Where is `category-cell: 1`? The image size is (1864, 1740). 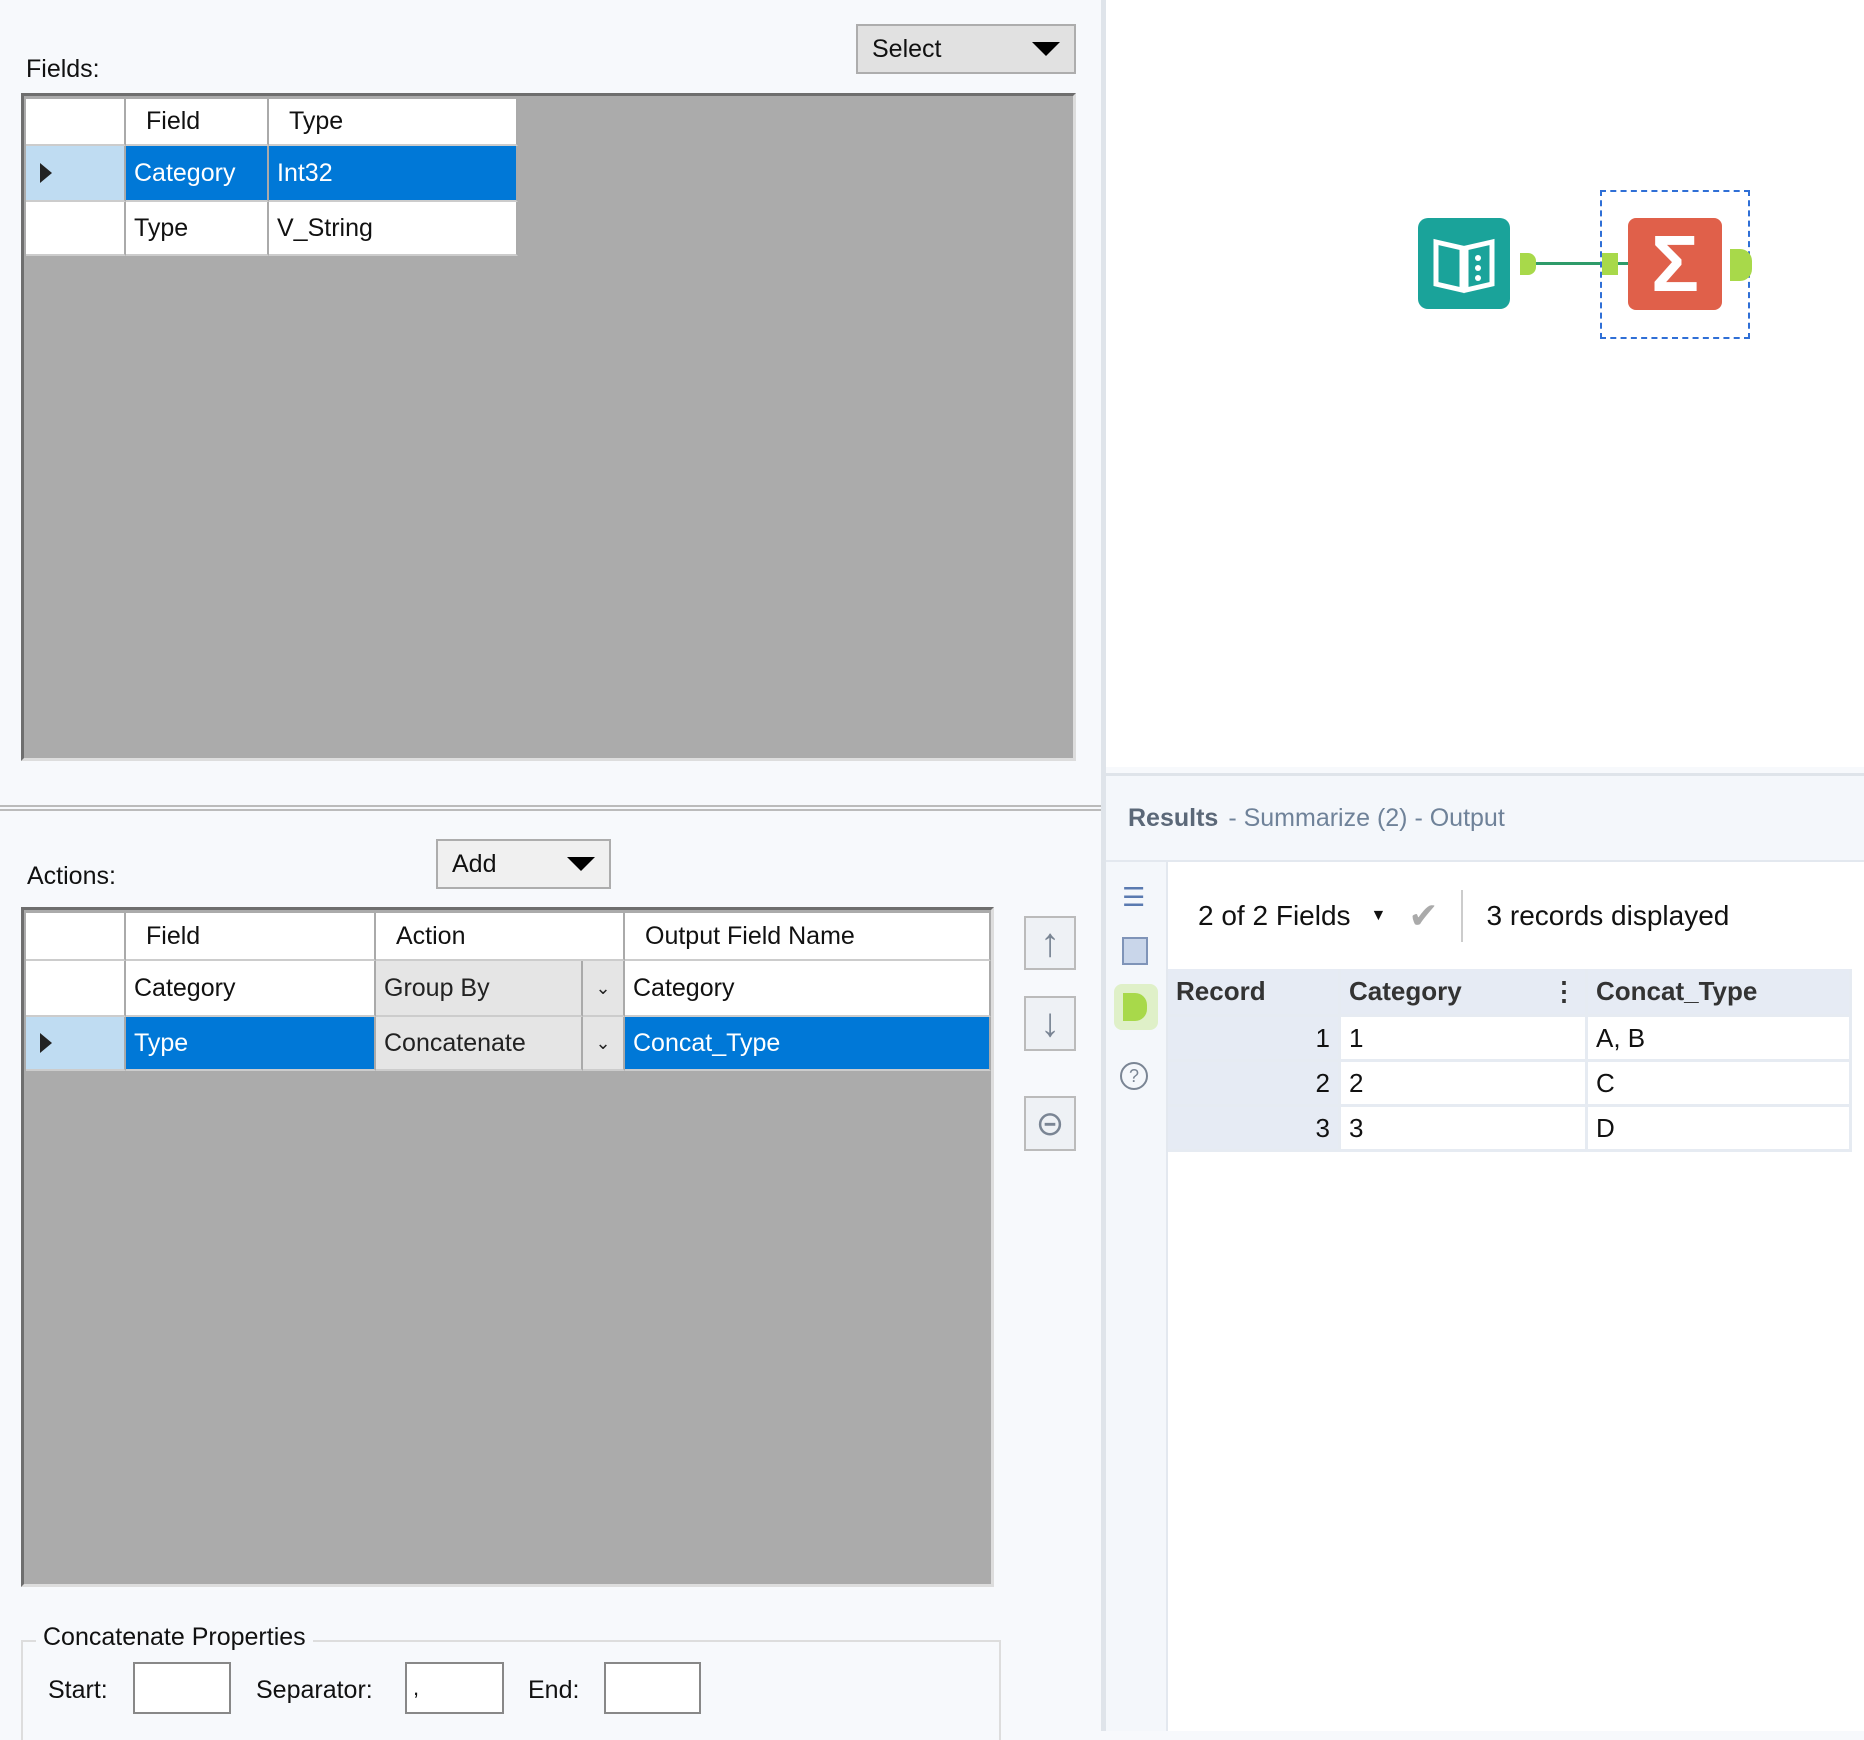
category-cell: 1 is located at coordinates (1464, 1039).